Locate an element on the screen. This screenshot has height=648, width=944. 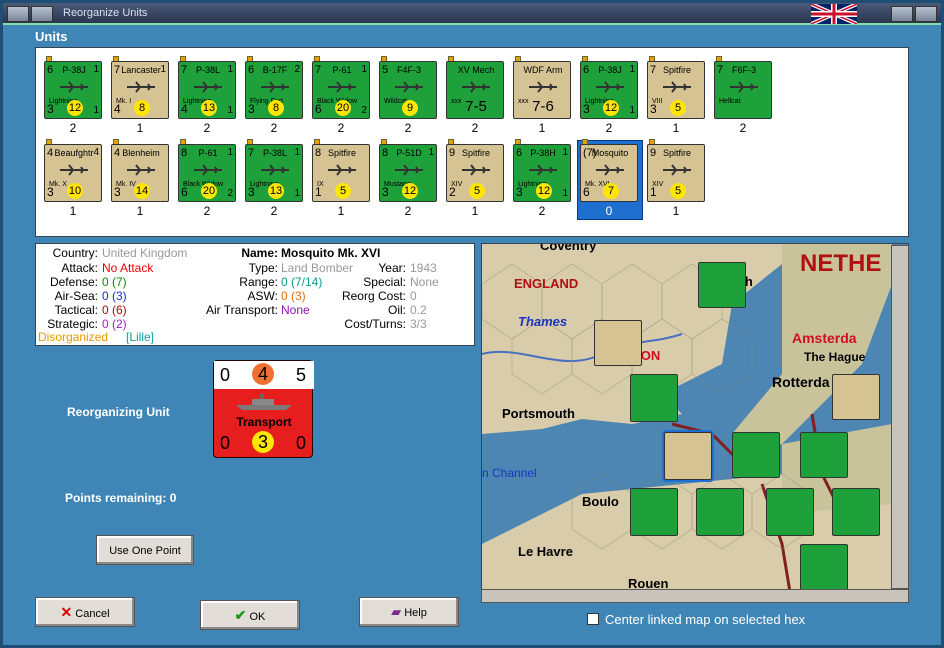
year-label: Year: is located at coordinates (392, 268).